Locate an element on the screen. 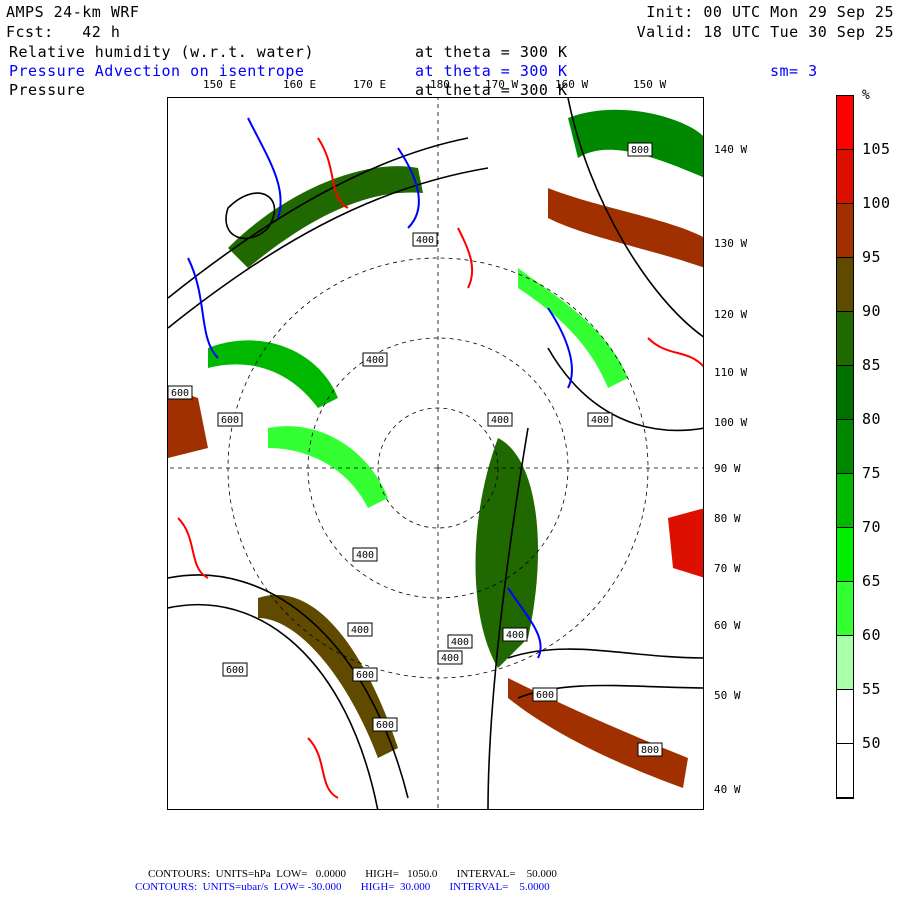 This screenshot has width=900, height=900. lon-label-top: 160 E is located at coordinates (300, 84).